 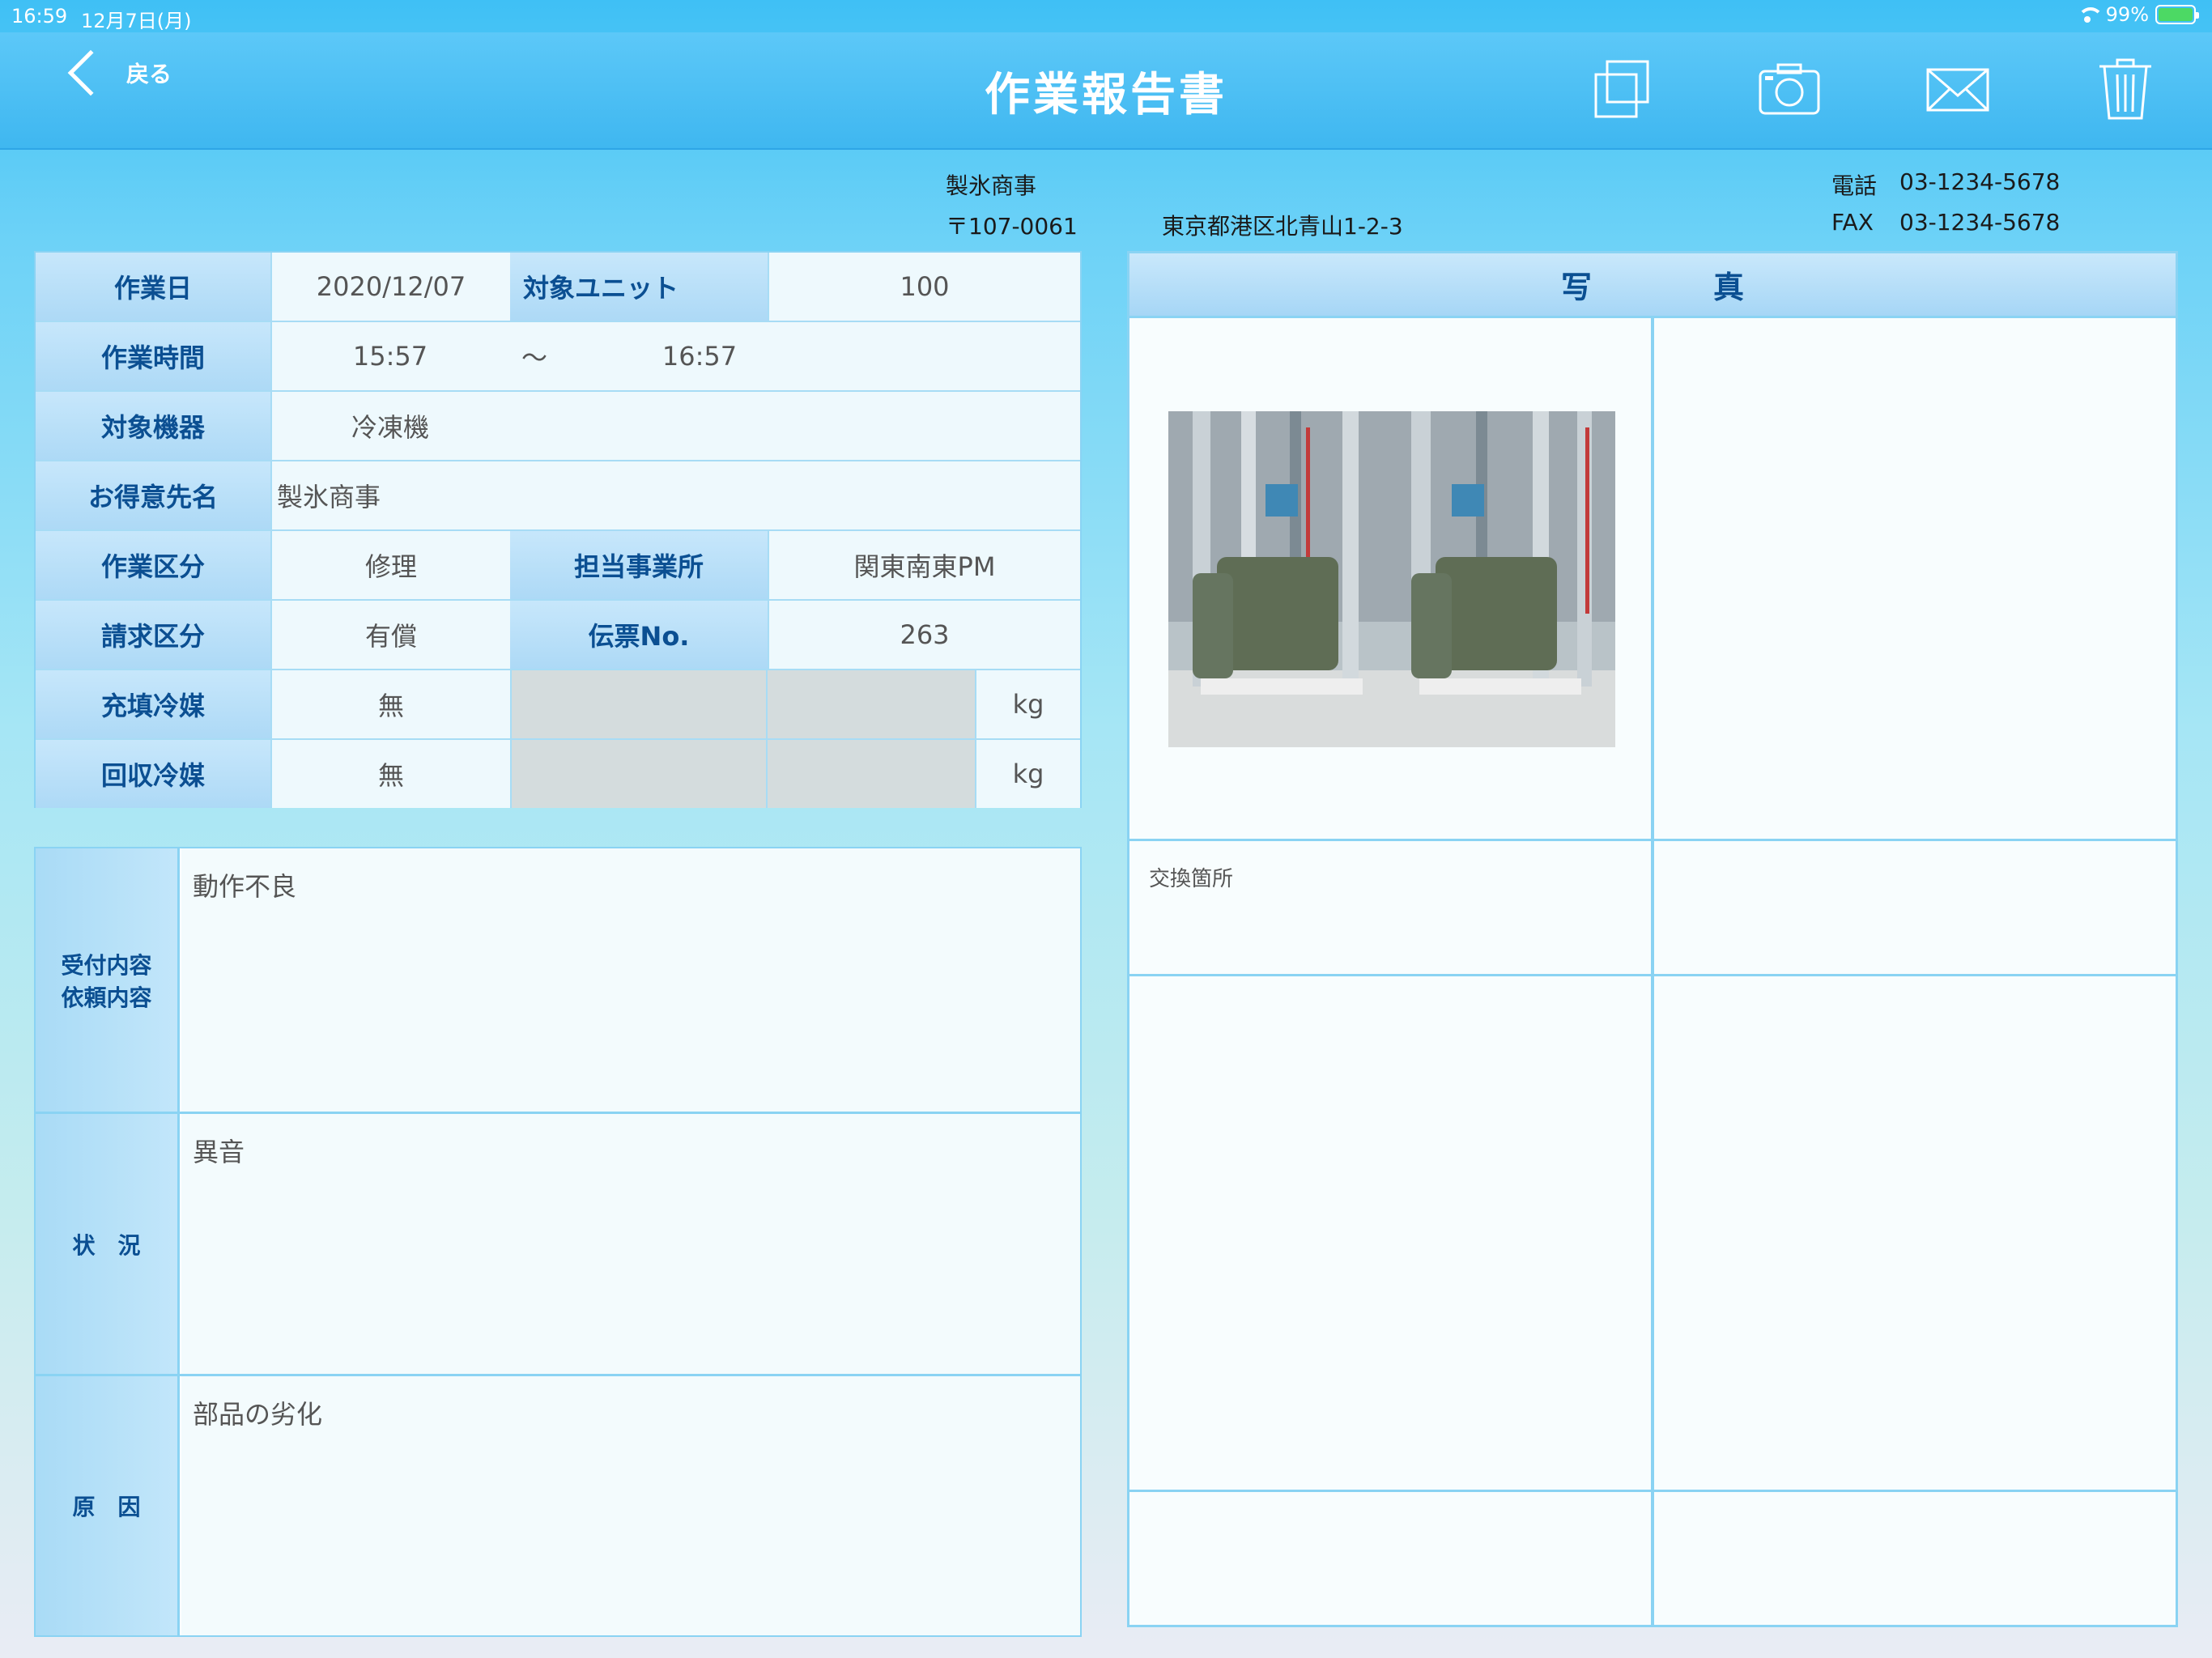 I want to click on camera-button, so click(x=1790, y=89).